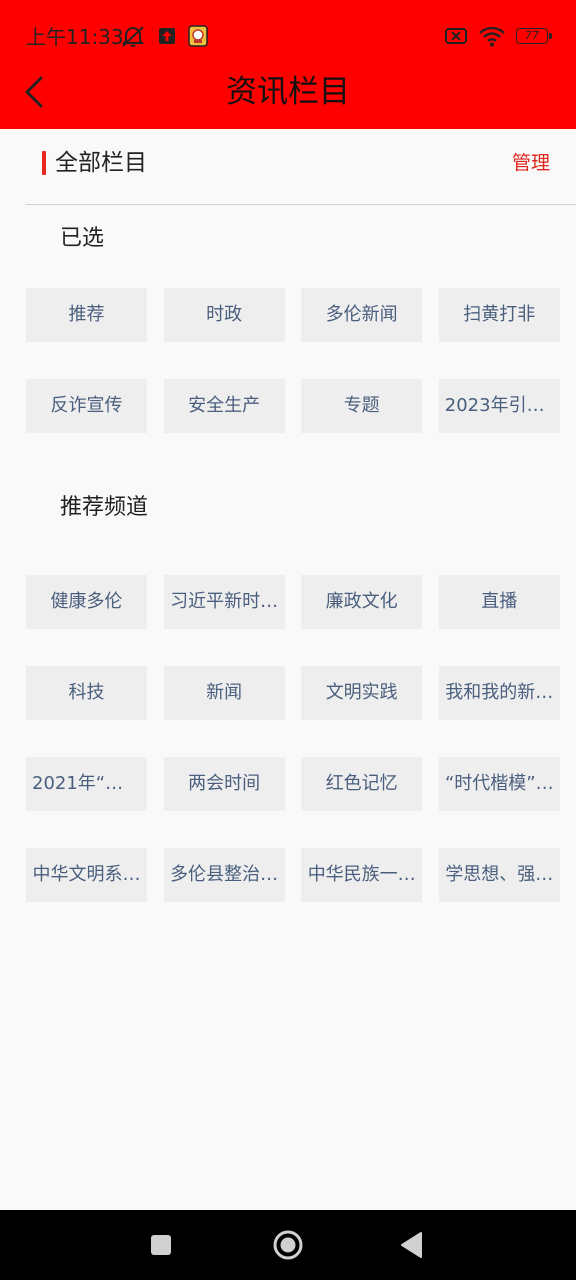 This screenshot has width=576, height=1280. Describe the element at coordinates (82, 238) in the screenshot. I see `selected-label: 已选` at that location.